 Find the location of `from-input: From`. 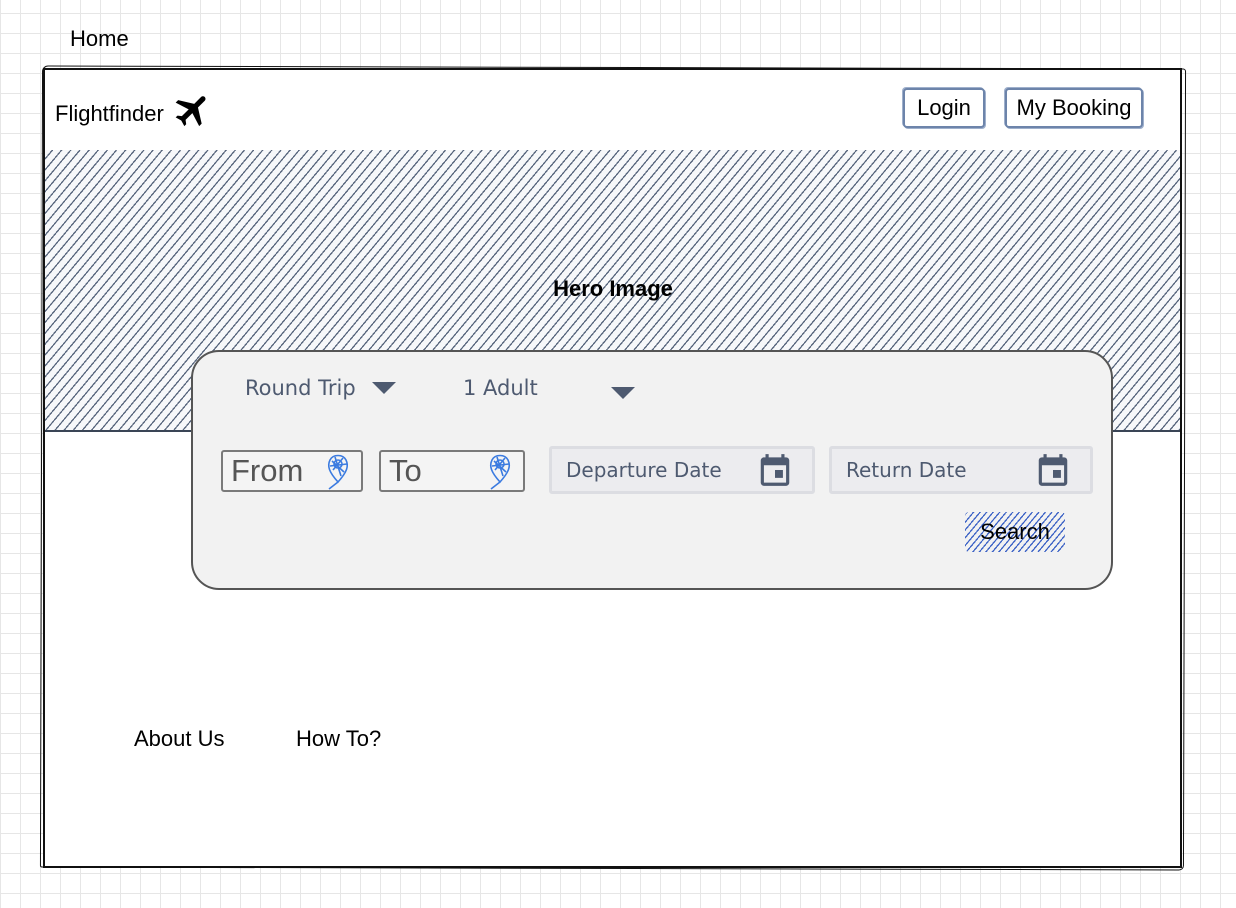

from-input: From is located at coordinates (292, 471).